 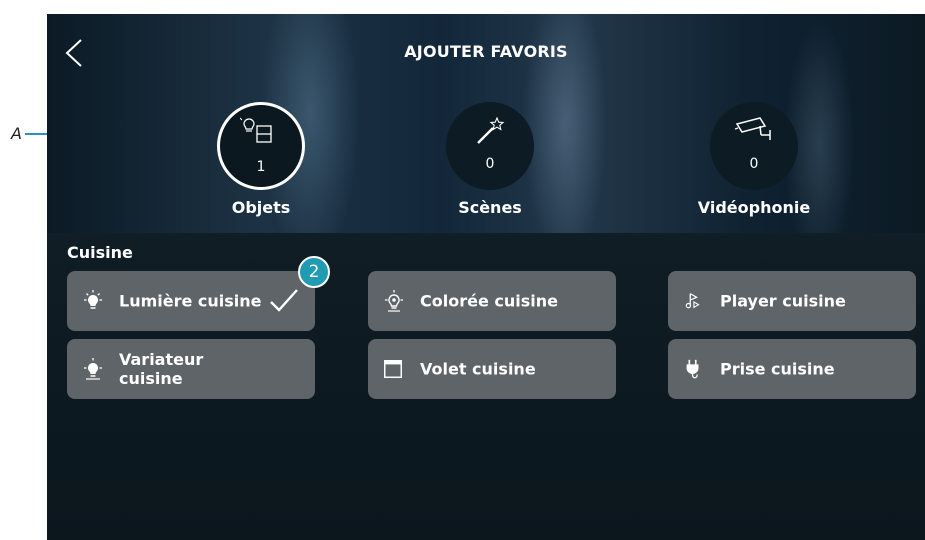 I want to click on tab-scenes: 0 Scènes, so click(x=490, y=159).